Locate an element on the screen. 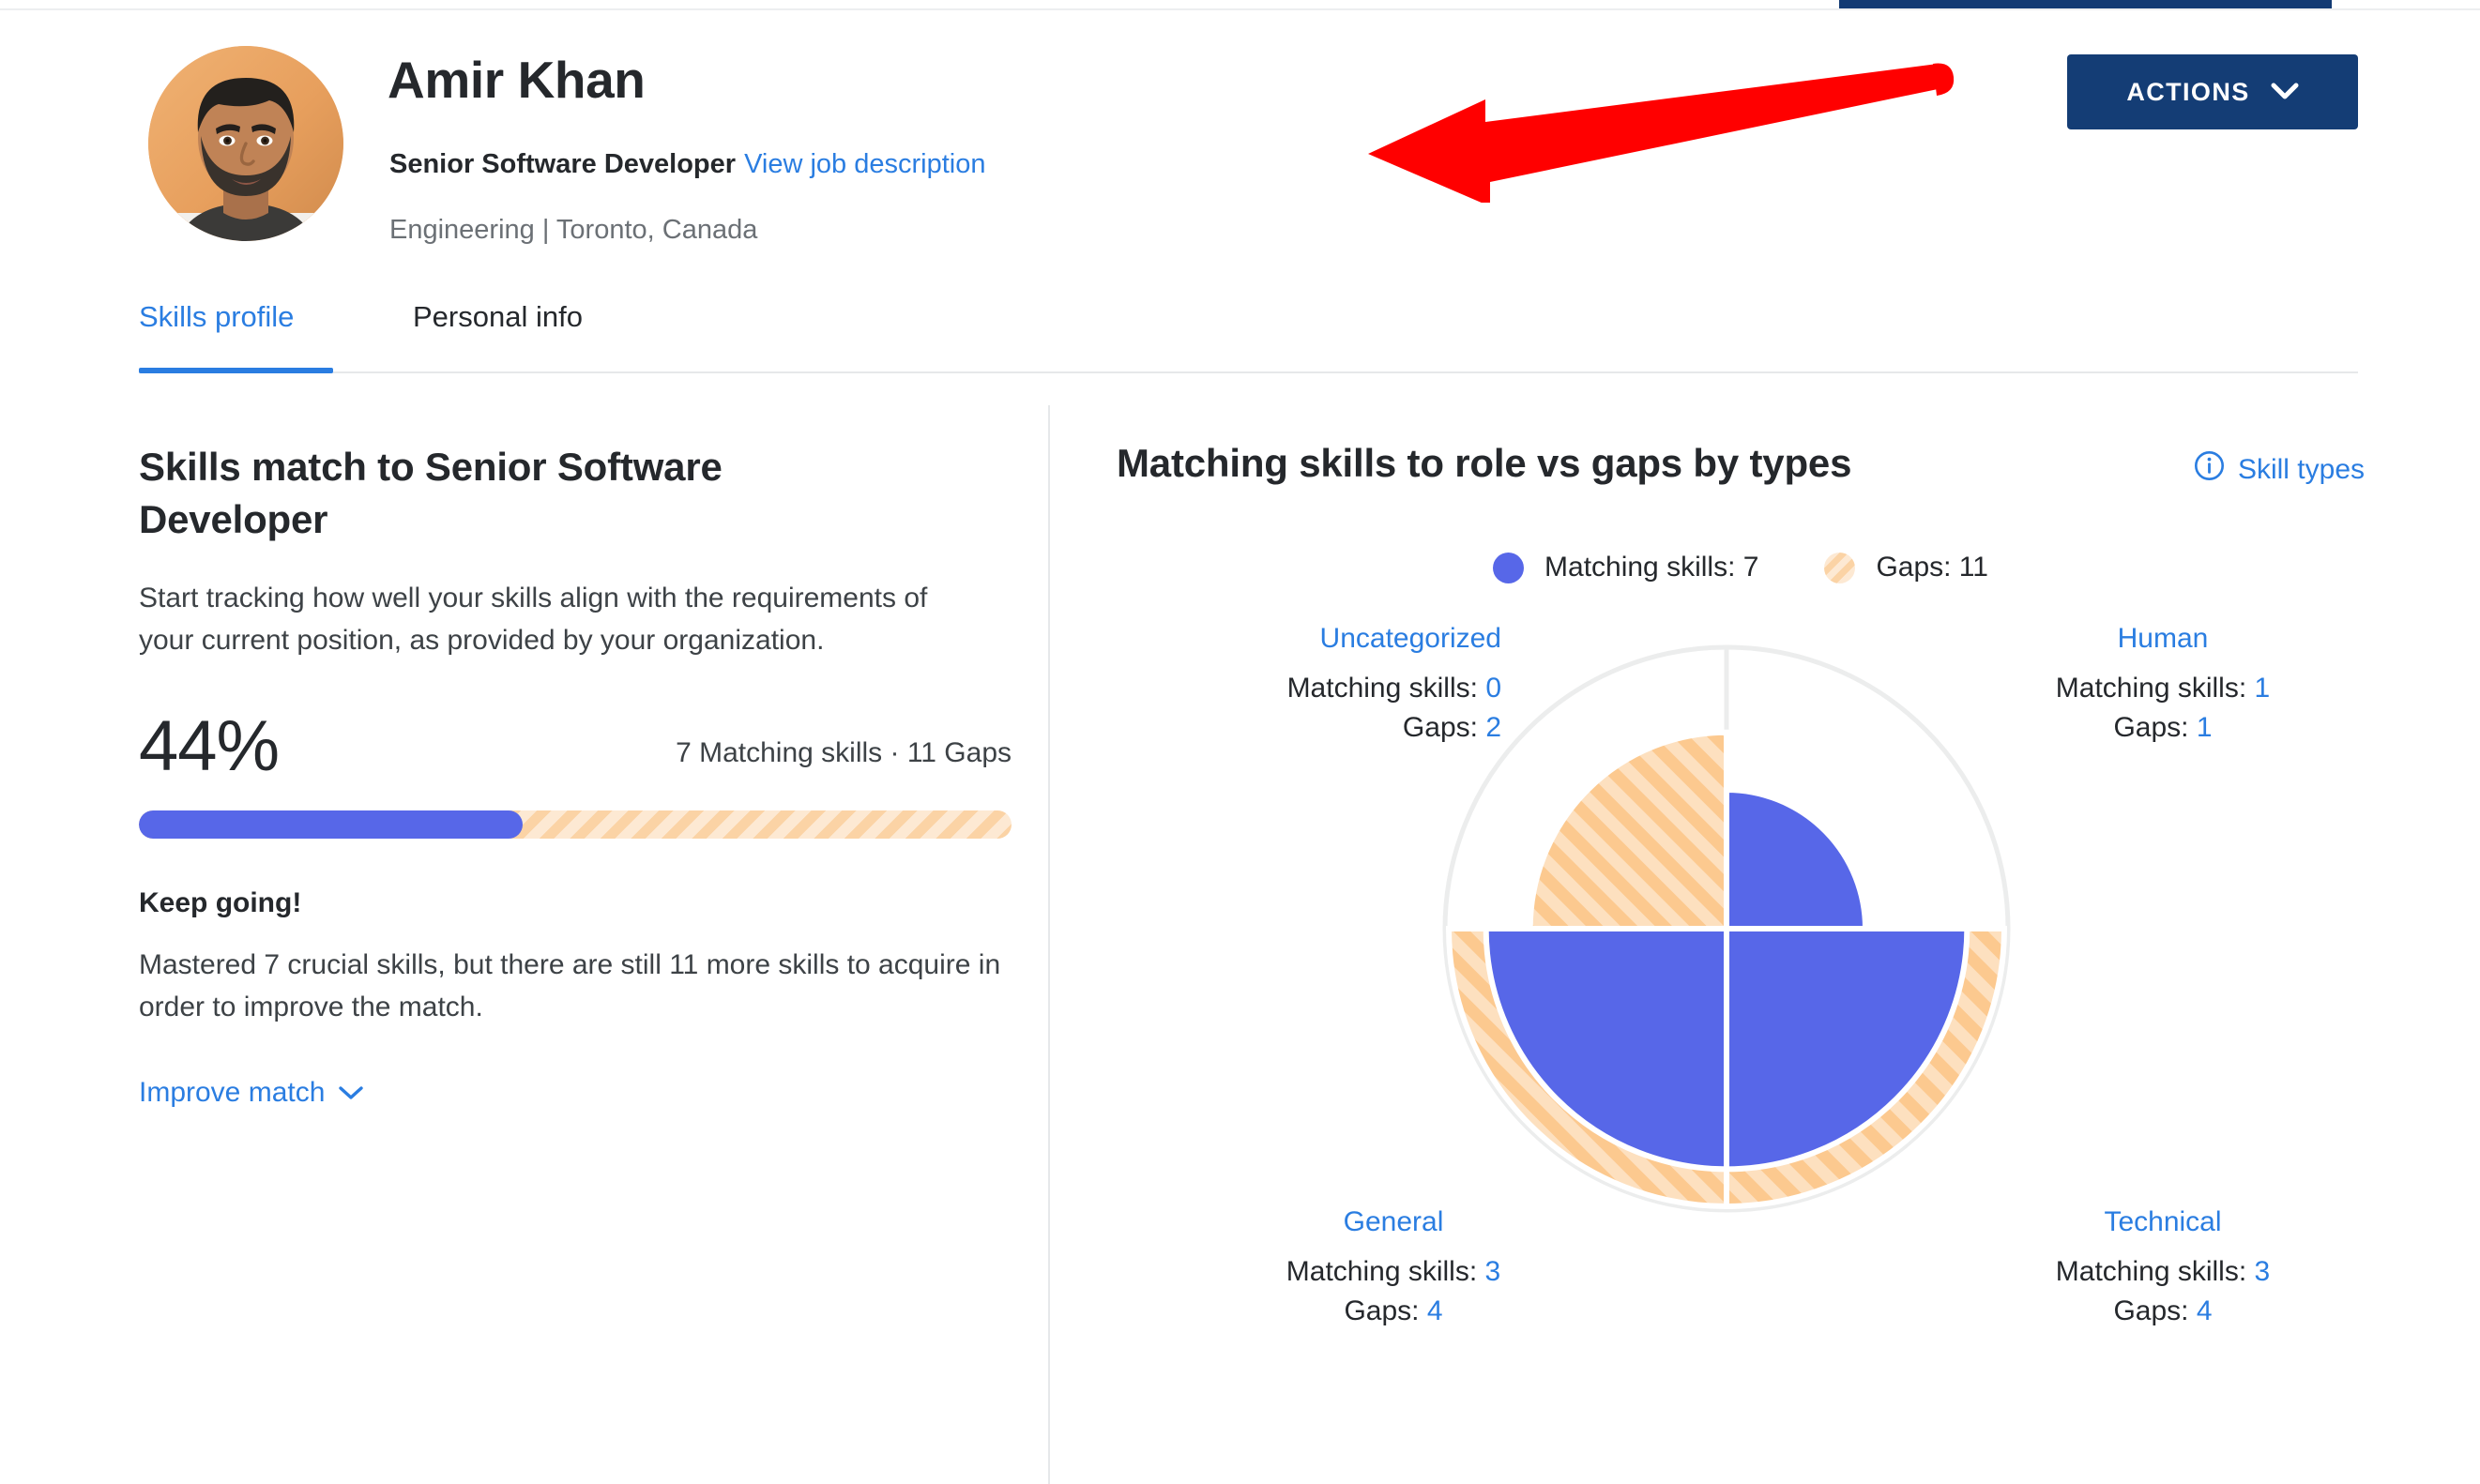 Image resolution: width=2480 pixels, height=1484 pixels. quadrant-gaps-value-technical: 4 is located at coordinates (2204, 1311).